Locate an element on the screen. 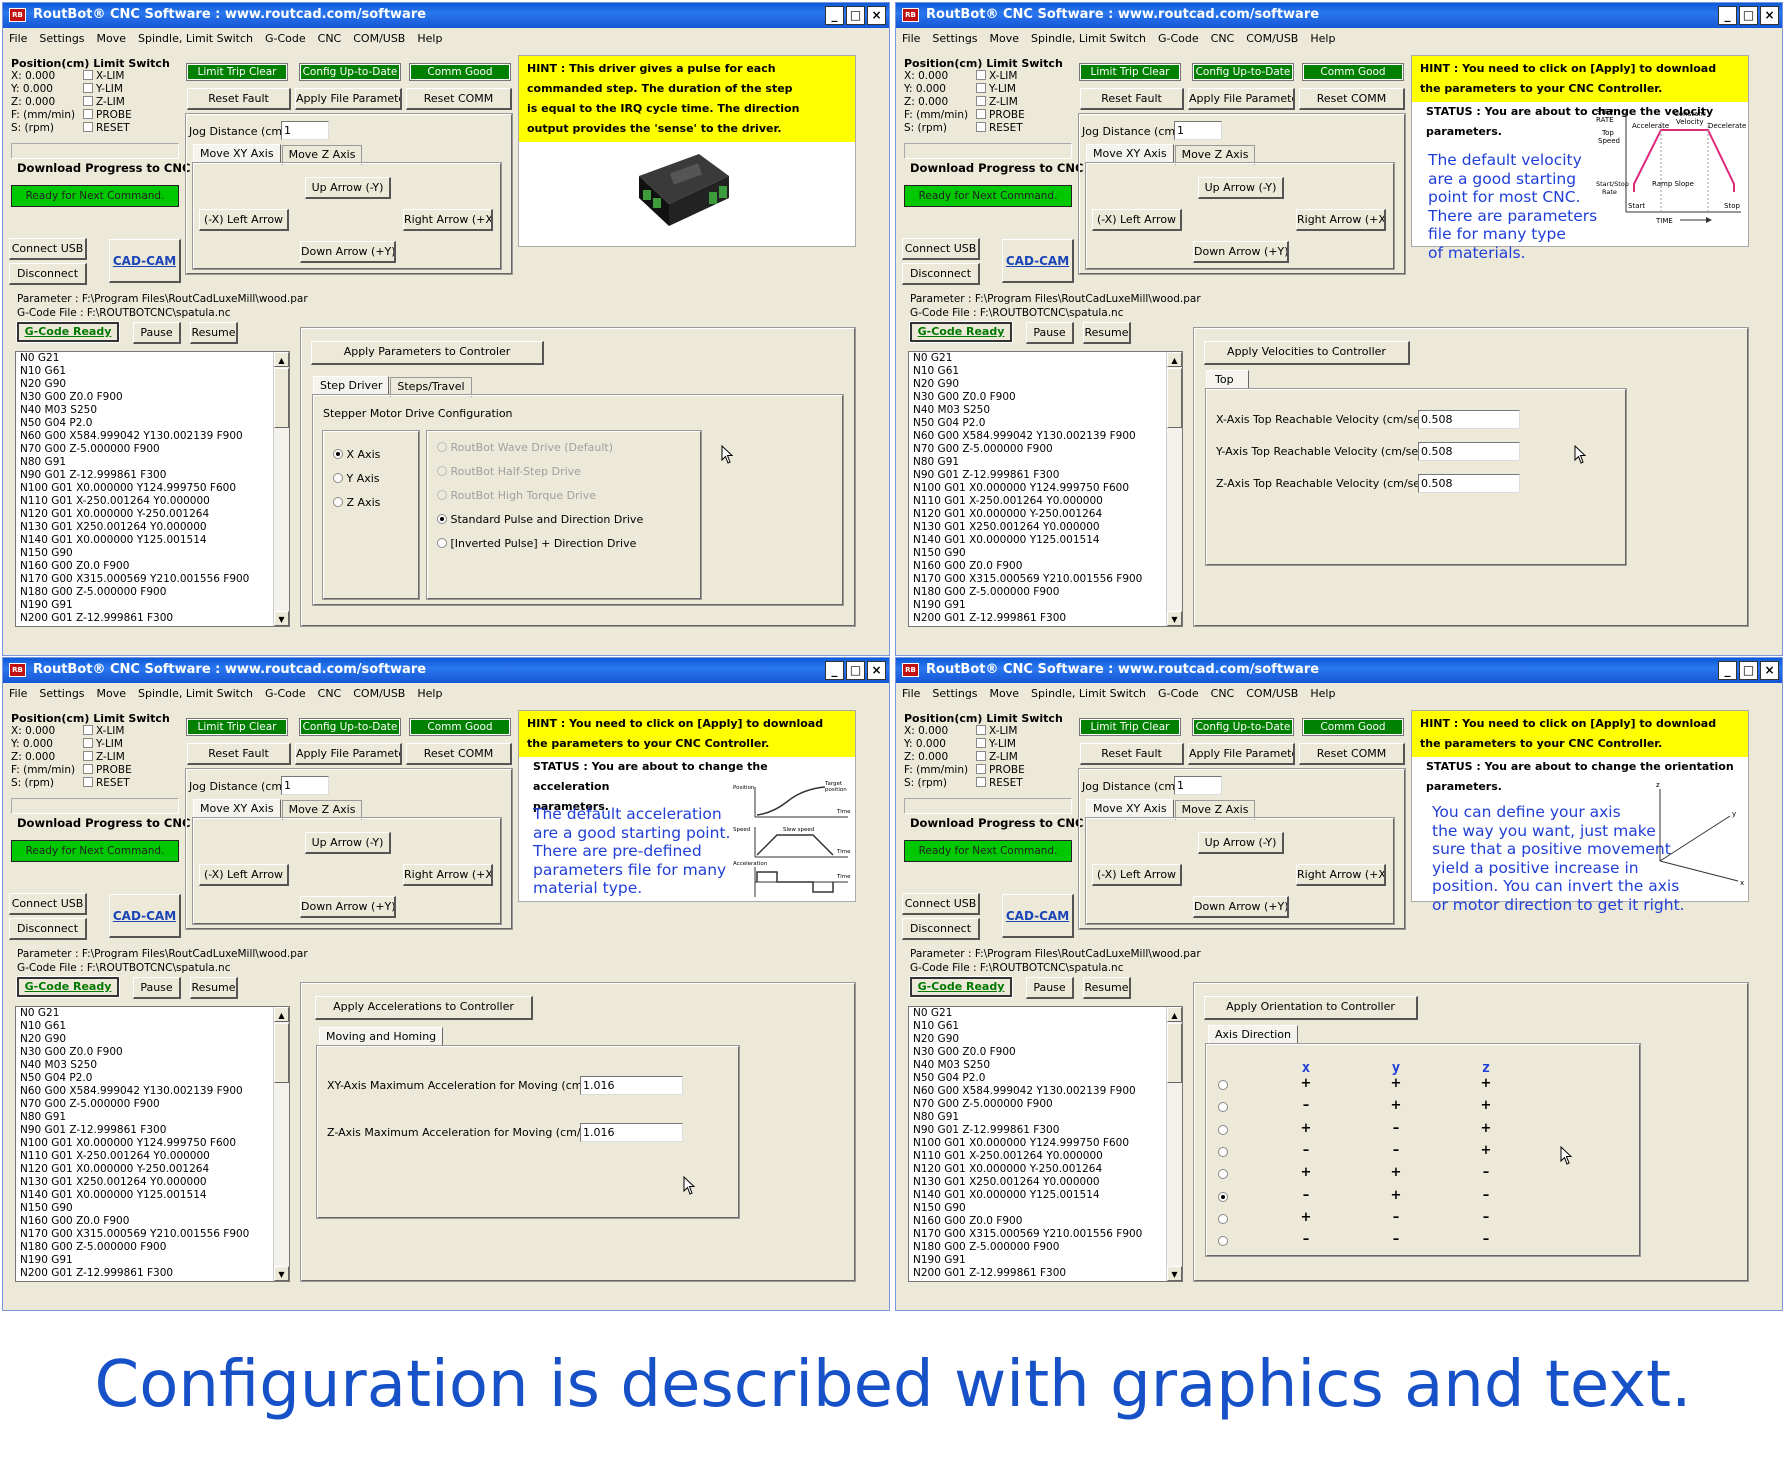 This screenshot has height=1458, width=1786. tab-step-driver: Step Driver is located at coordinates (351, 386).